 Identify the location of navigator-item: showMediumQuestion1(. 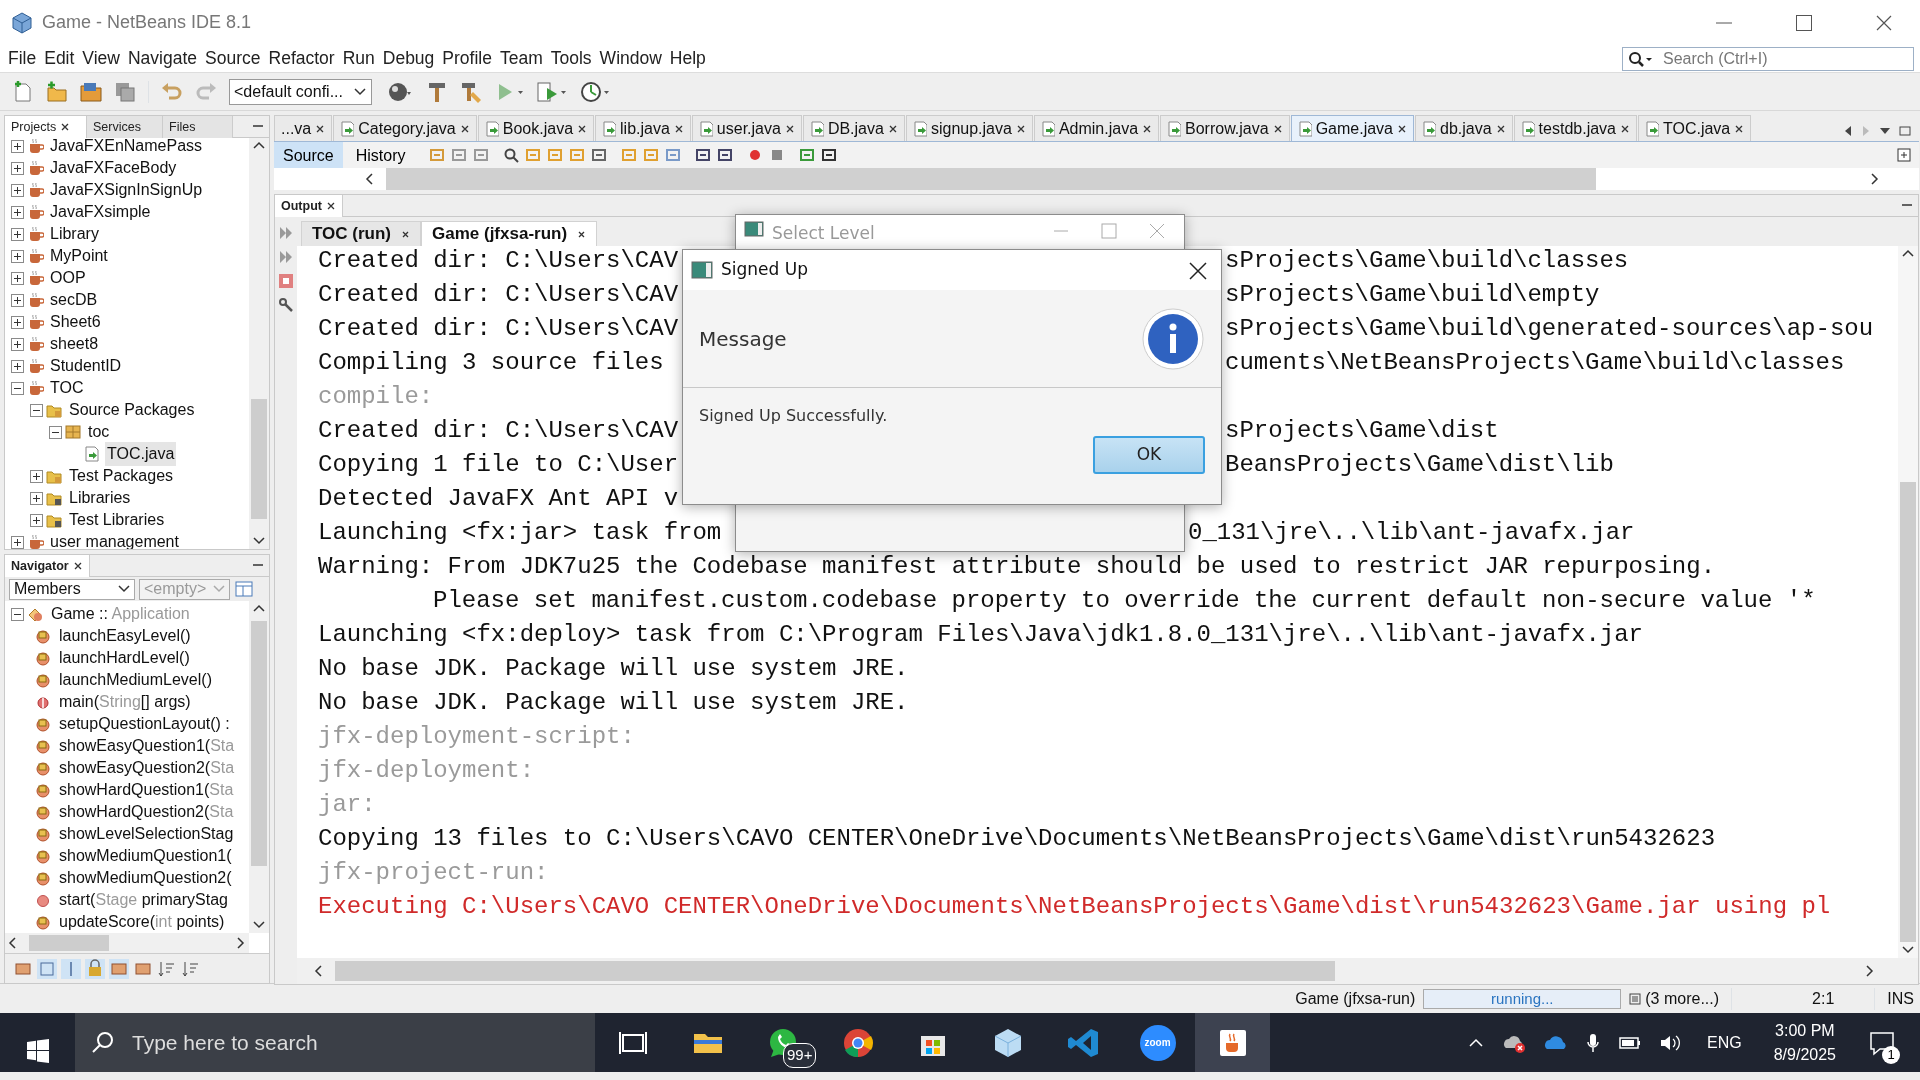
(145, 856).